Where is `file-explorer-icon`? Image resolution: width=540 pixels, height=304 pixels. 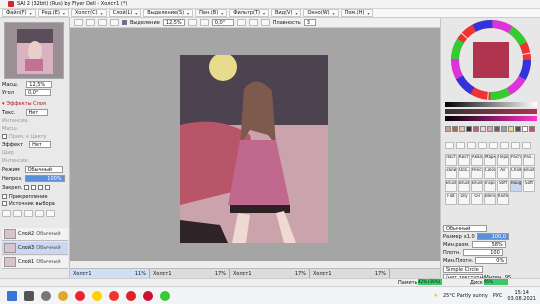 file-explorer-icon is located at coordinates (63, 295).